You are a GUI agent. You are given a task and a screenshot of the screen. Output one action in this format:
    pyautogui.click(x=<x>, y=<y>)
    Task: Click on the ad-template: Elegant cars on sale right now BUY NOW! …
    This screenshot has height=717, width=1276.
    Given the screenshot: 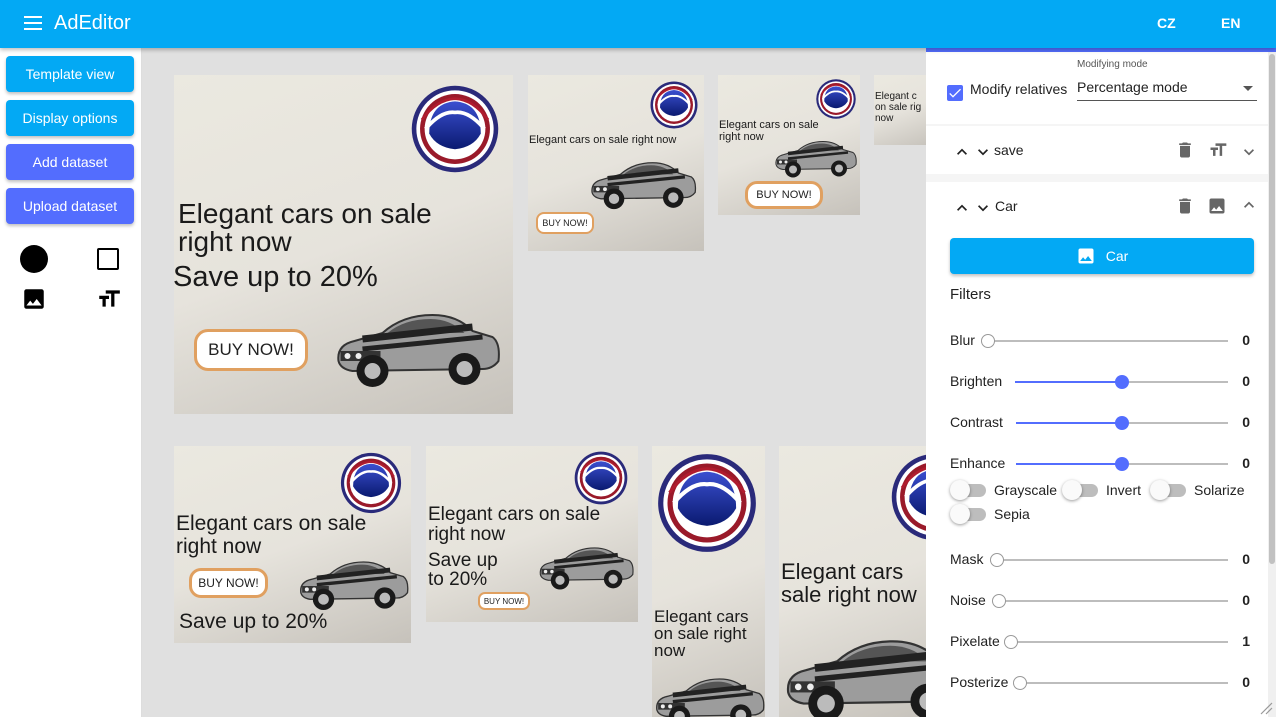 What is the action you would take?
    pyautogui.click(x=292, y=544)
    